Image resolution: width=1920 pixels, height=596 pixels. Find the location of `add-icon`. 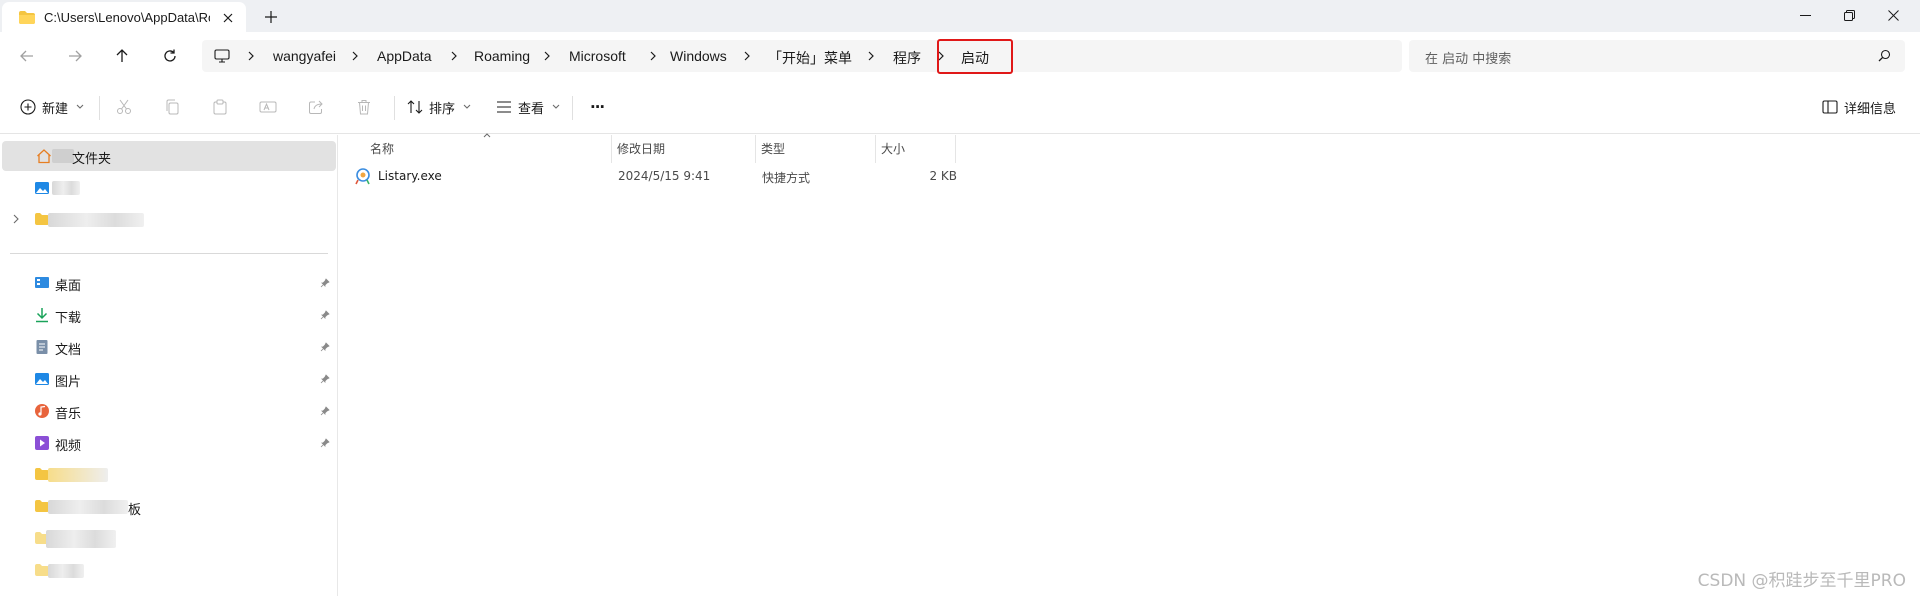

add-icon is located at coordinates (28, 107).